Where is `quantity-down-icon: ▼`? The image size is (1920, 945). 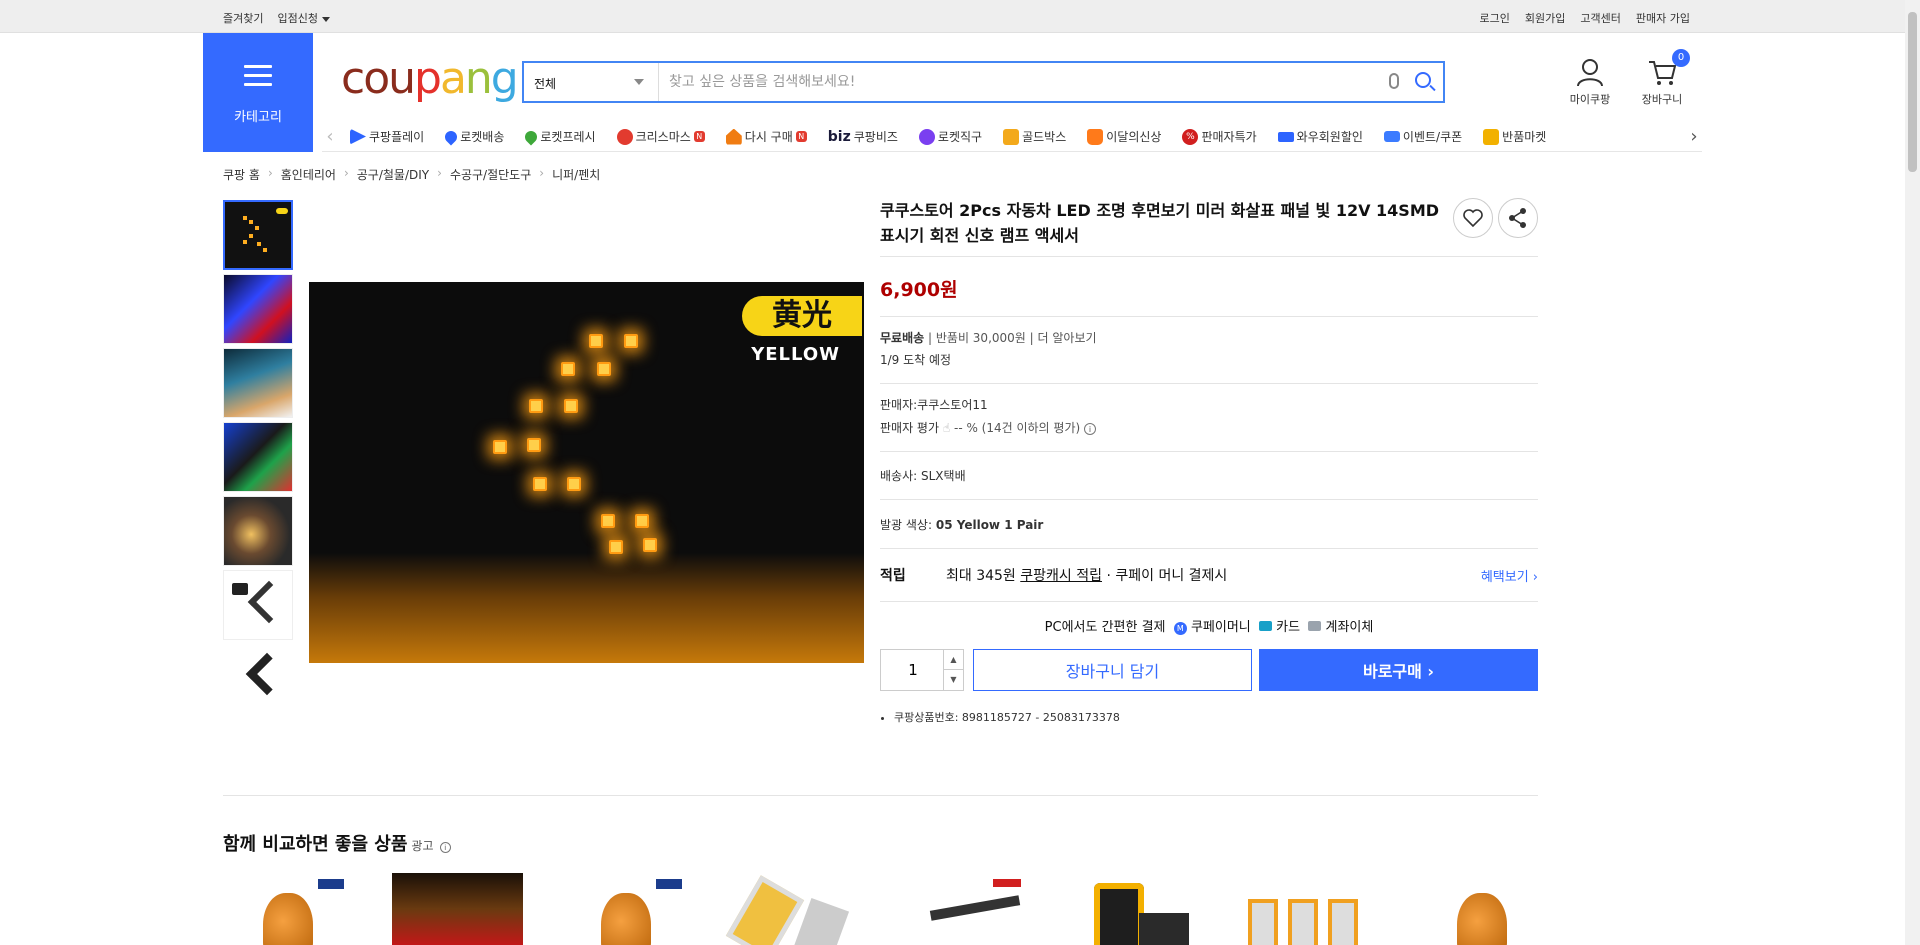 quantity-down-icon: ▼ is located at coordinates (953, 680).